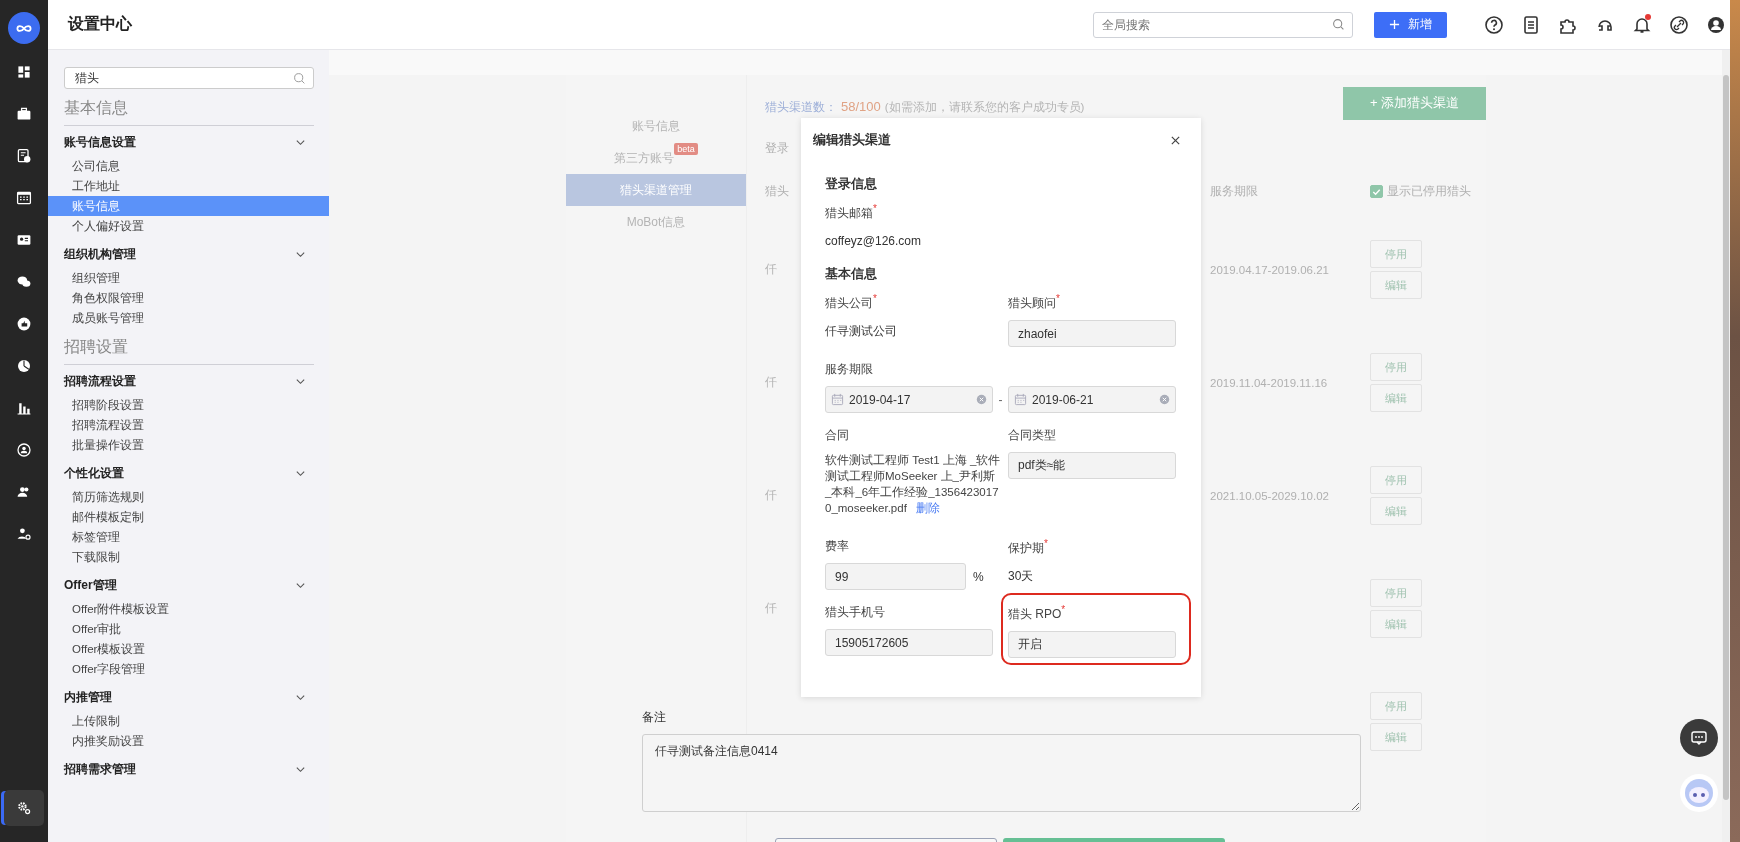 This screenshot has height=842, width=1740. I want to click on help-icon, so click(1494, 24).